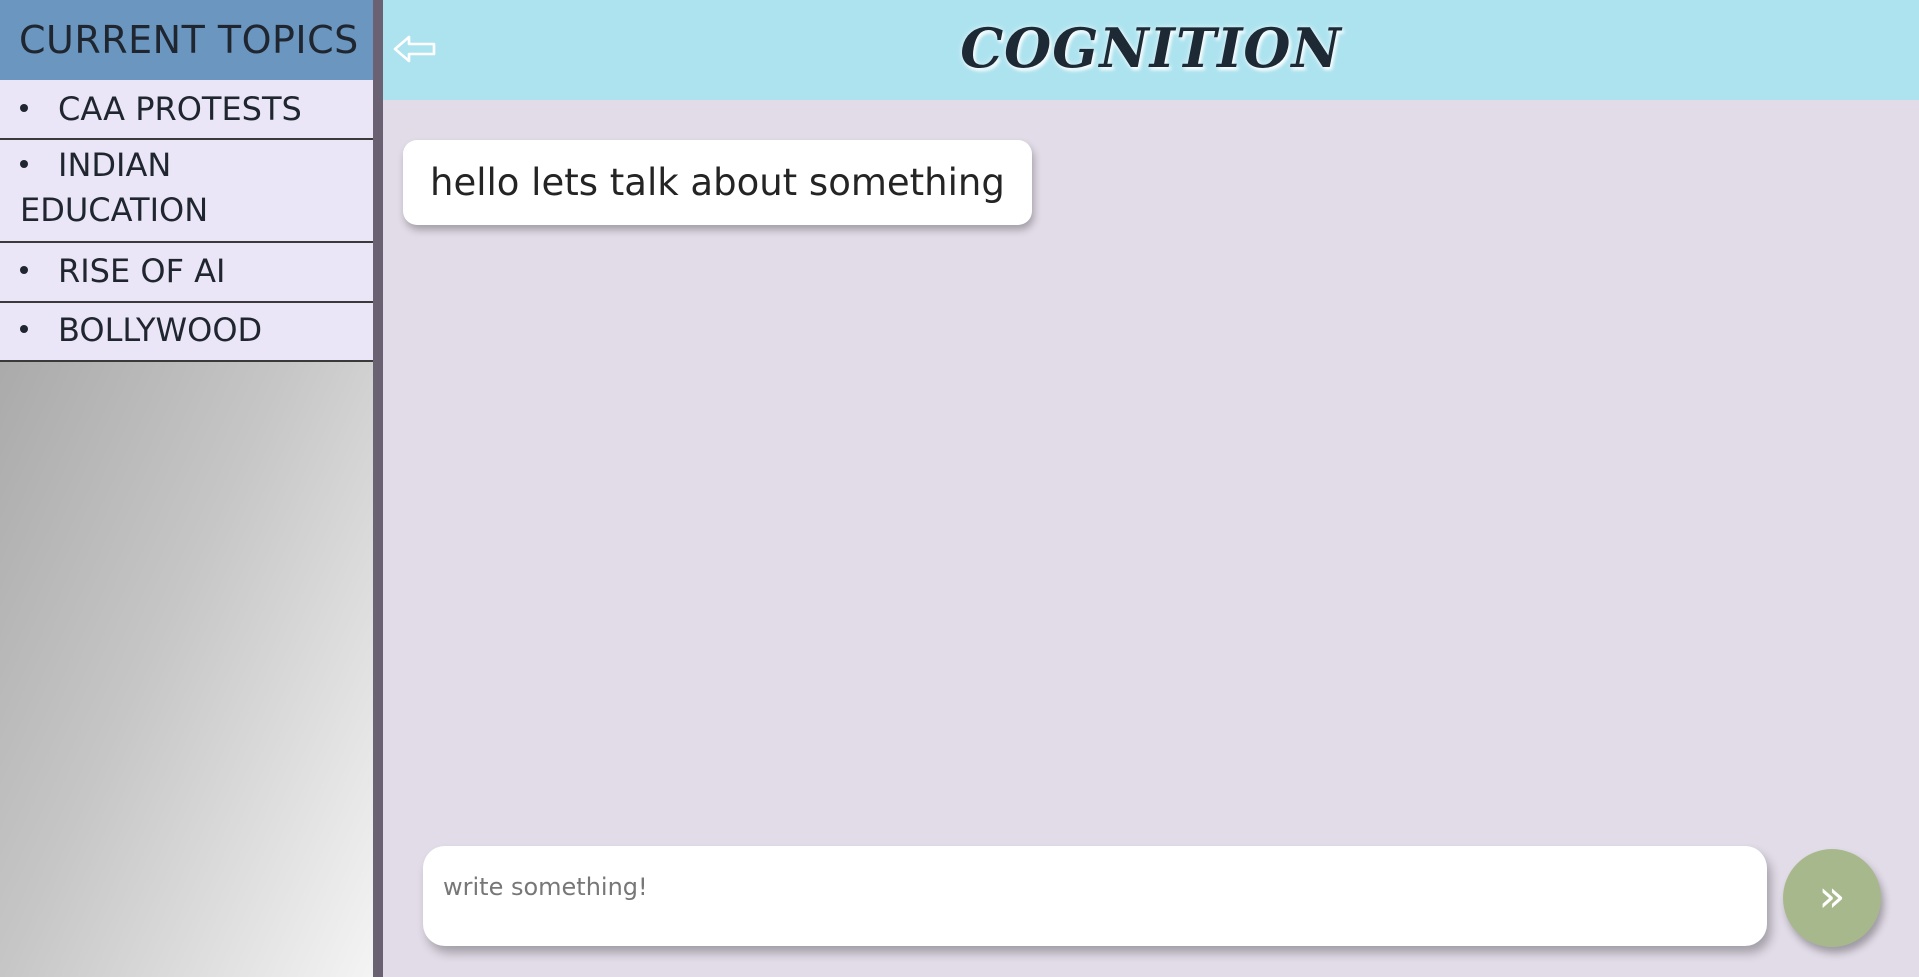 Image resolution: width=1919 pixels, height=977 pixels. Describe the element at coordinates (142, 271) in the screenshot. I see `topic-label: RISE OF AI` at that location.